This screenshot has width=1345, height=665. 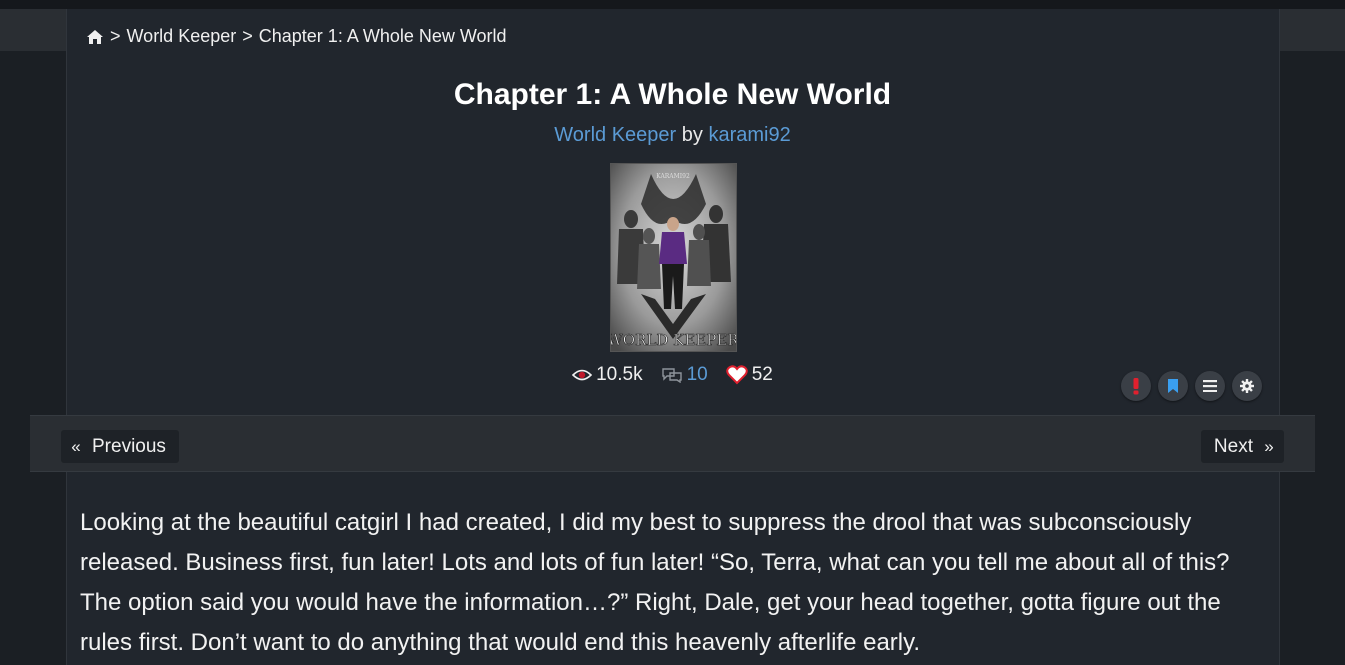 I want to click on svg-text: WORLD KEEPER, so click(x=673, y=340).